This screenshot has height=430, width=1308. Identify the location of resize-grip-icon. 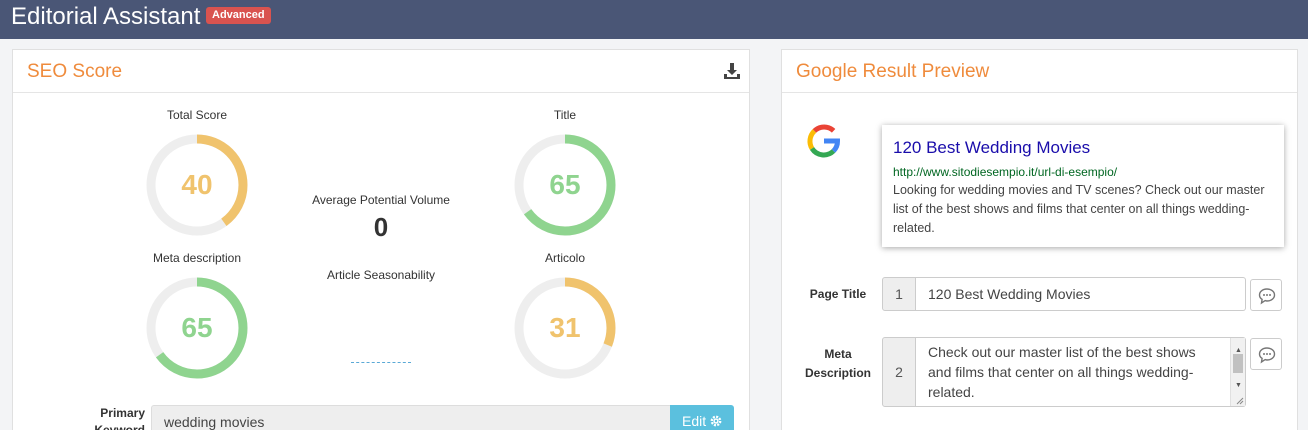
(1239, 400).